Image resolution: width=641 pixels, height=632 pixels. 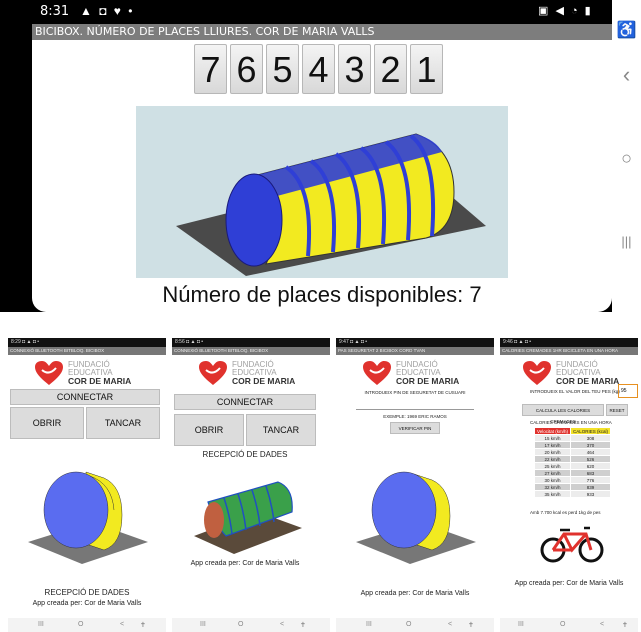 I want to click on counter-digit: 1, so click(x=426, y=69).